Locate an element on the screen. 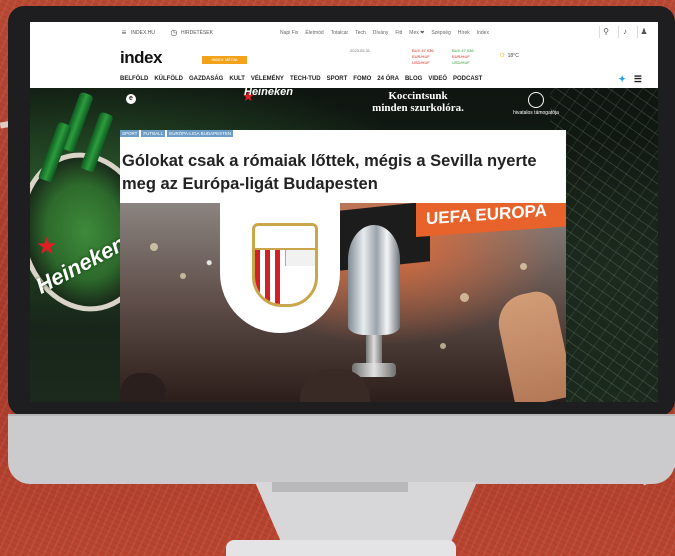 The width and height of the screenshot is (675, 556). nav-item-fomo: FOMO is located at coordinates (362, 79).